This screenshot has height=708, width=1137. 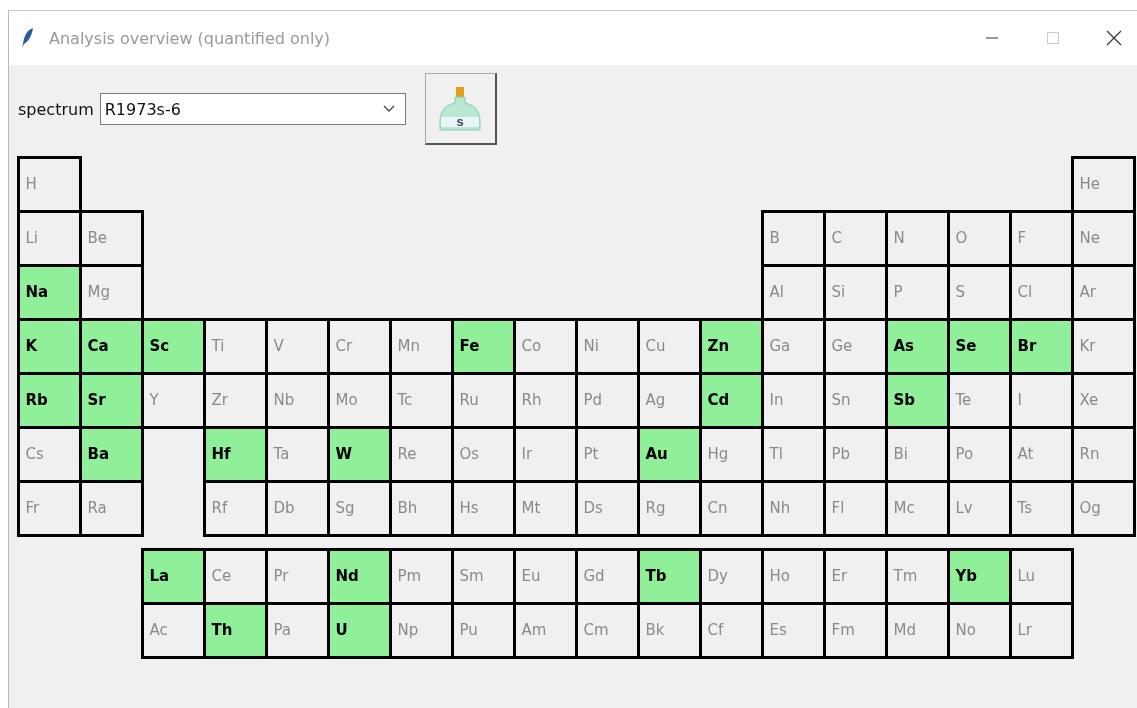 I want to click on feather-icon, so click(x=28, y=38).